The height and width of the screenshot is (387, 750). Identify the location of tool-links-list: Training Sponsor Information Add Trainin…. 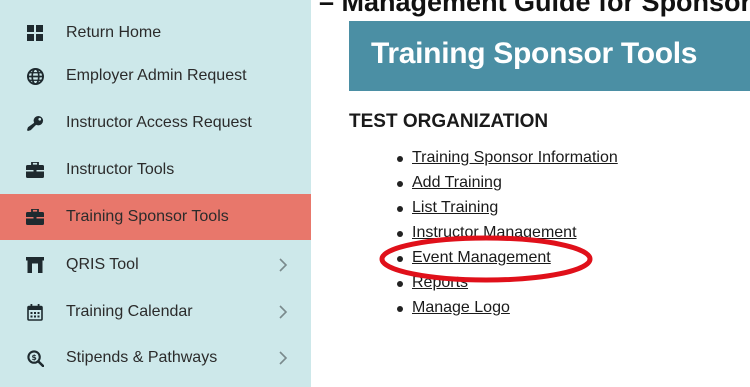
(506, 234).